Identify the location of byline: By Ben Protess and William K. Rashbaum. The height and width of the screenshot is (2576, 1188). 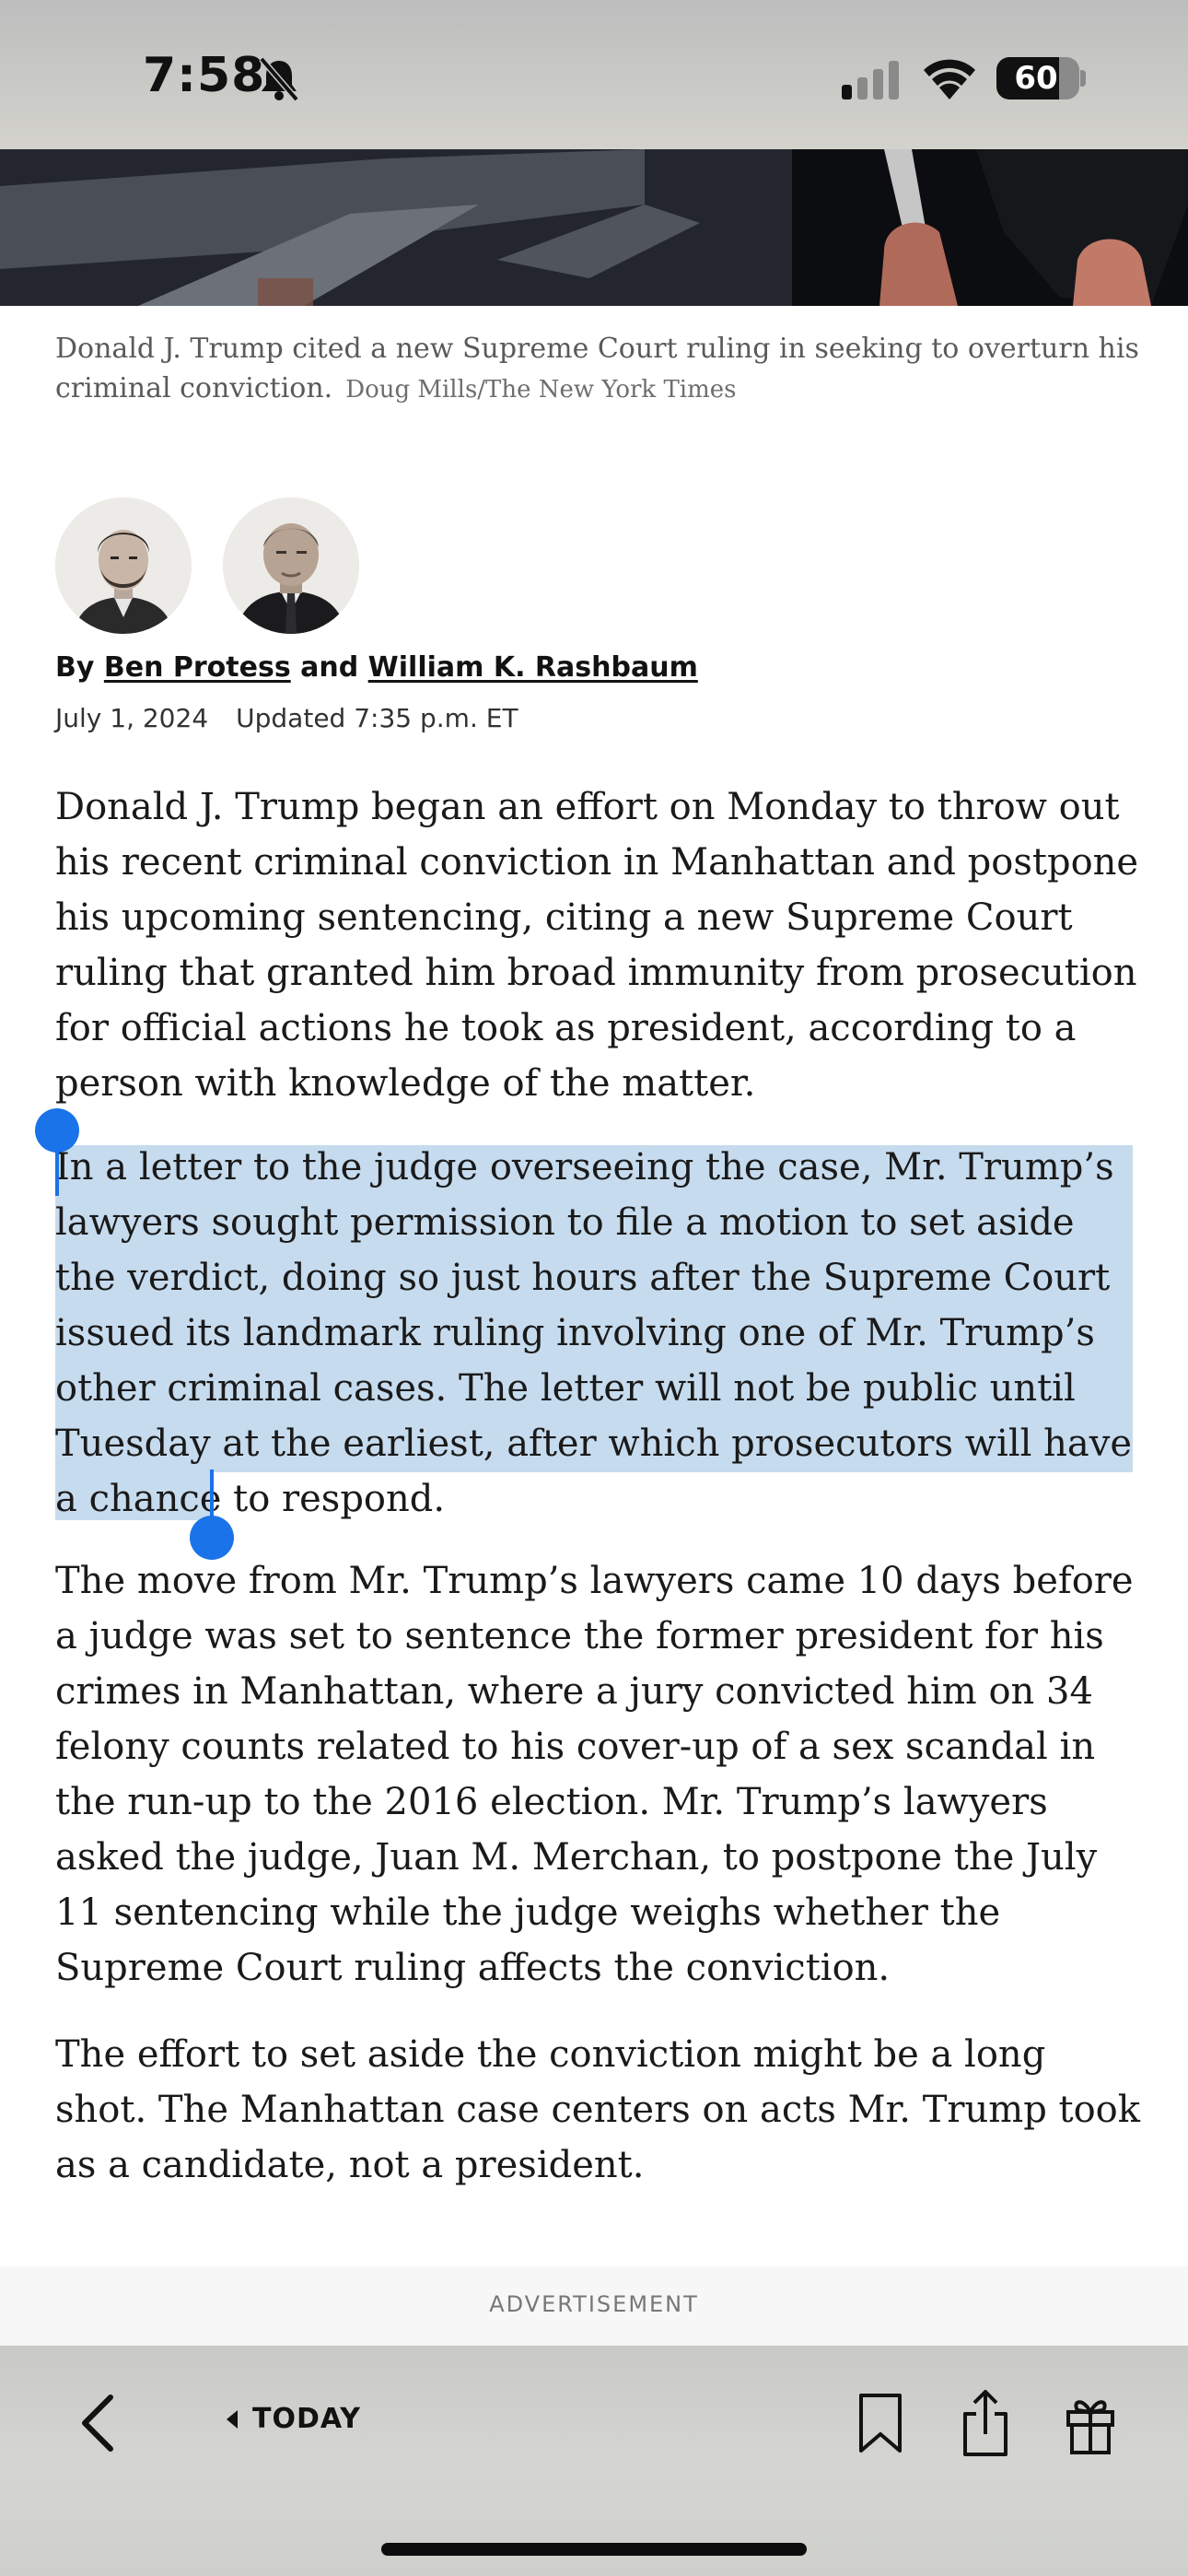
(376, 667).